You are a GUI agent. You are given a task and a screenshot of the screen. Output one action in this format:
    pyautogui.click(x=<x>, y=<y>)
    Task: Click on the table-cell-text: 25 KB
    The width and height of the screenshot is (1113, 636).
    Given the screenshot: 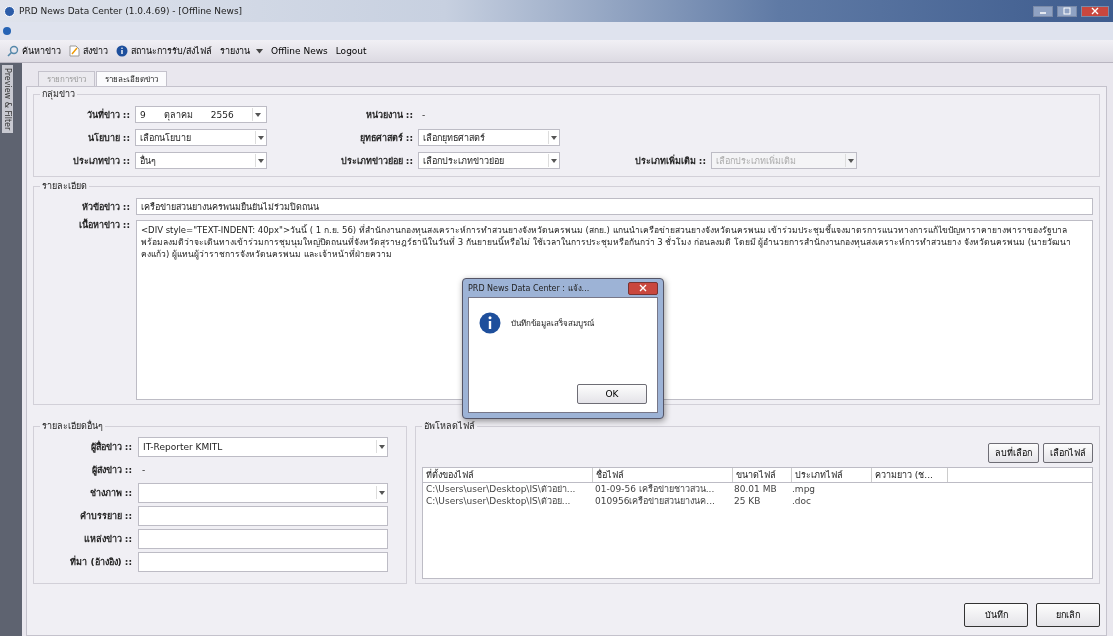 What is the action you would take?
    pyautogui.click(x=747, y=501)
    